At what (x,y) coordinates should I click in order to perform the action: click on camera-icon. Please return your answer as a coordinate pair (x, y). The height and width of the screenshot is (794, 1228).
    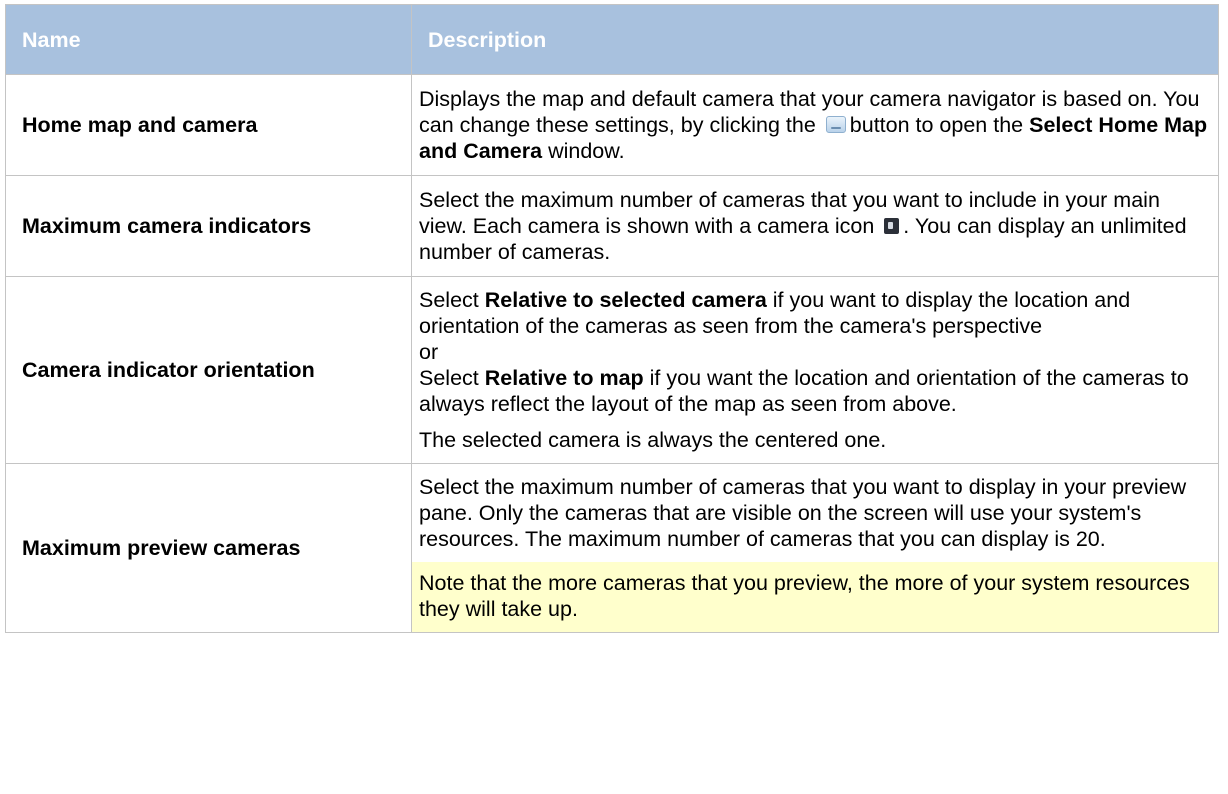
    Looking at the image, I should click on (892, 226).